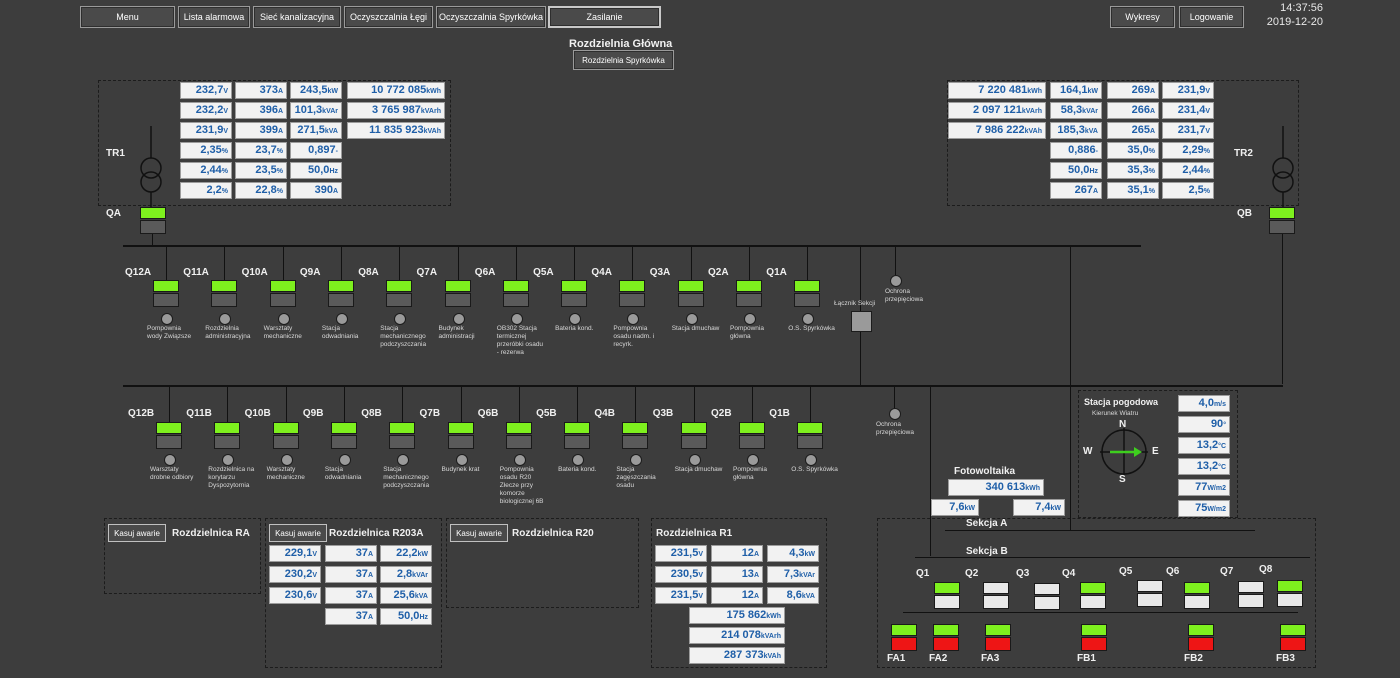  Describe the element at coordinates (1152, 131) in the screenshot. I see `tr2-value-10-unit: A` at that location.